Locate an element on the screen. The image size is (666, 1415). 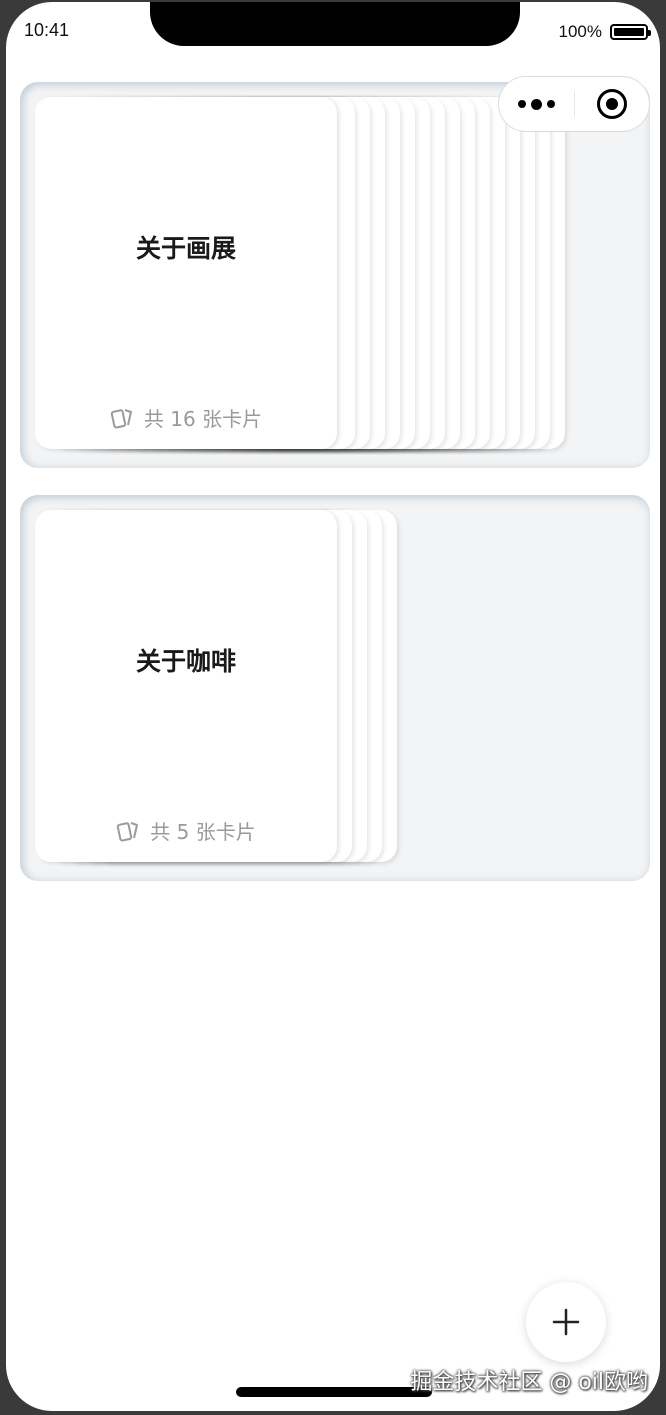
home-indicator is located at coordinates (334, 1392).